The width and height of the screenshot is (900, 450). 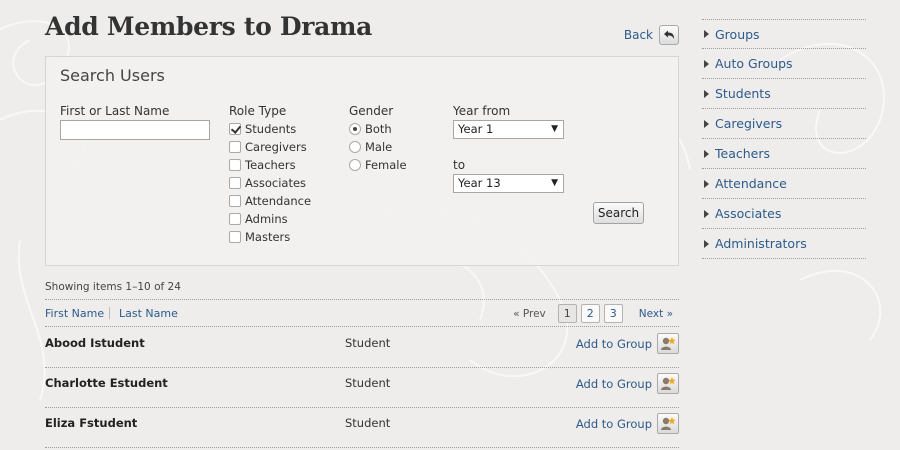 I want to click on role-checkbox-attendance: Attendance, so click(x=270, y=201).